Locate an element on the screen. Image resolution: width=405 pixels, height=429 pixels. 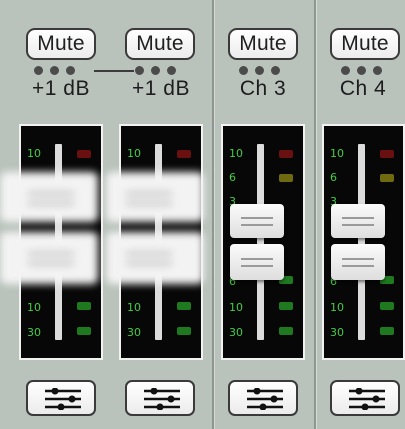
fader-panel-ch4: 10 6 3 6 10 30 is located at coordinates (363, 242).